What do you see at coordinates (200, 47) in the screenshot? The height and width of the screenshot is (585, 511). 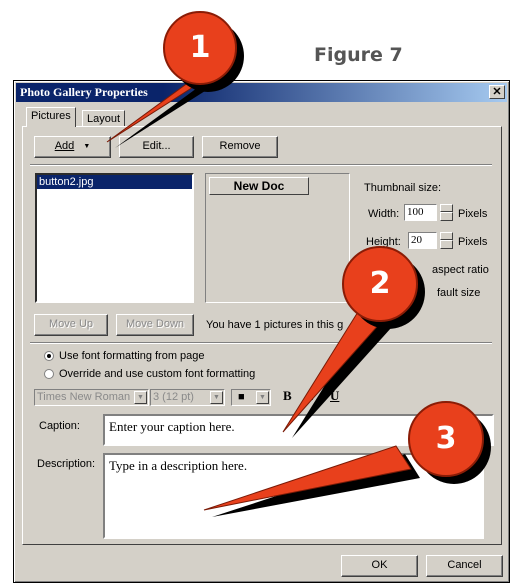 I see `callout-number-1: 1` at bounding box center [200, 47].